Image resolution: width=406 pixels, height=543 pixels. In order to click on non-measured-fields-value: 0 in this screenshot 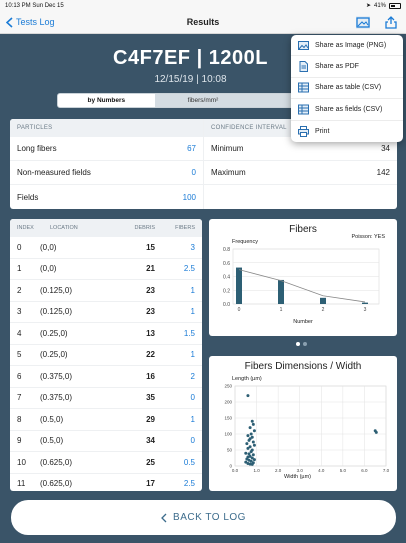, I will do `click(193, 172)`.